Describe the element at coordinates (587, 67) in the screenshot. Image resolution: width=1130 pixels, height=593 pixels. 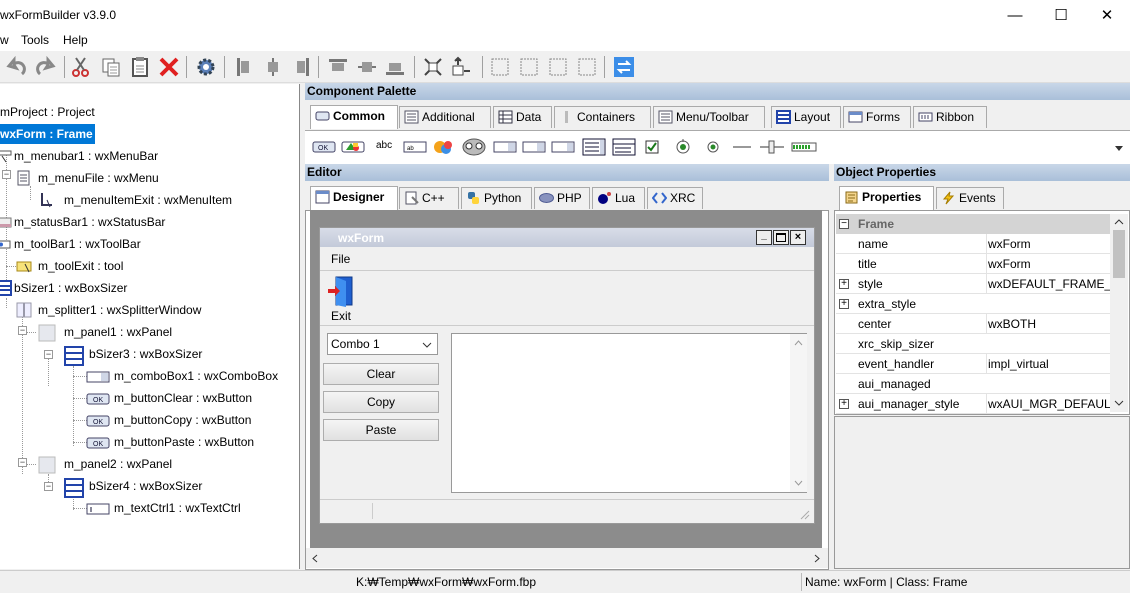
I see `border-bottom-icon` at that location.